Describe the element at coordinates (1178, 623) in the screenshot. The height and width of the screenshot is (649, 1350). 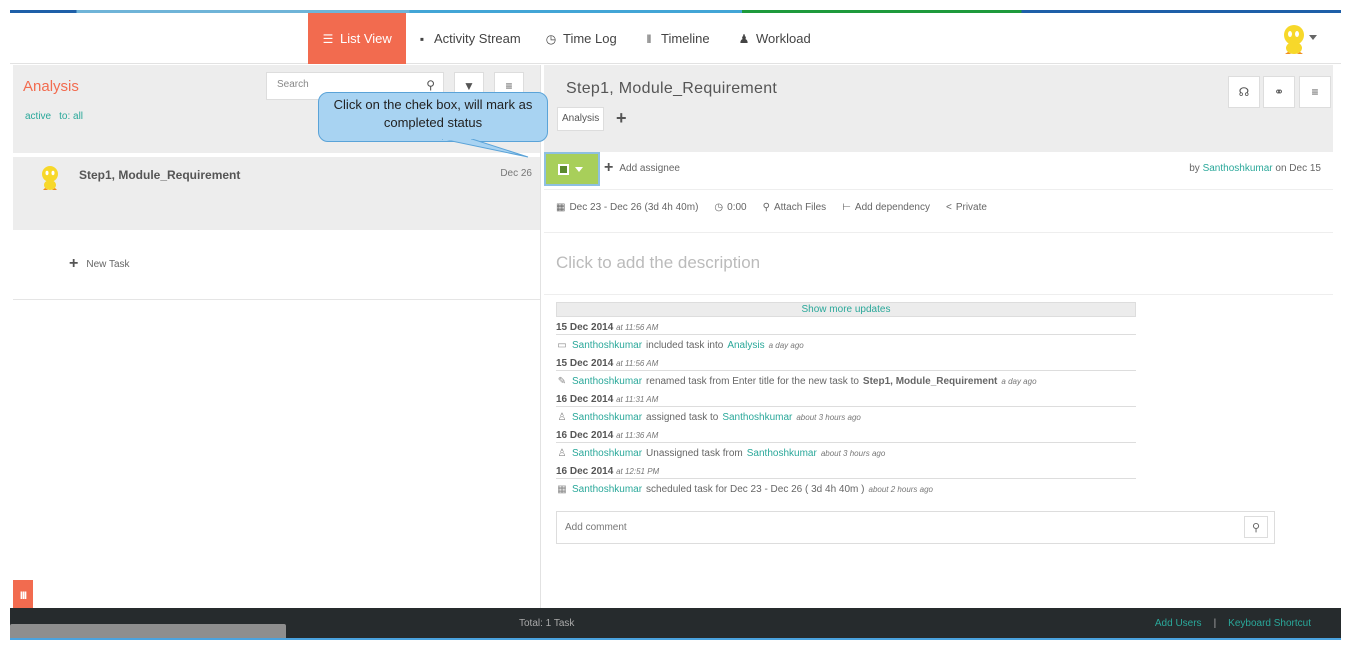
I see `add-users-link: Add Users` at that location.